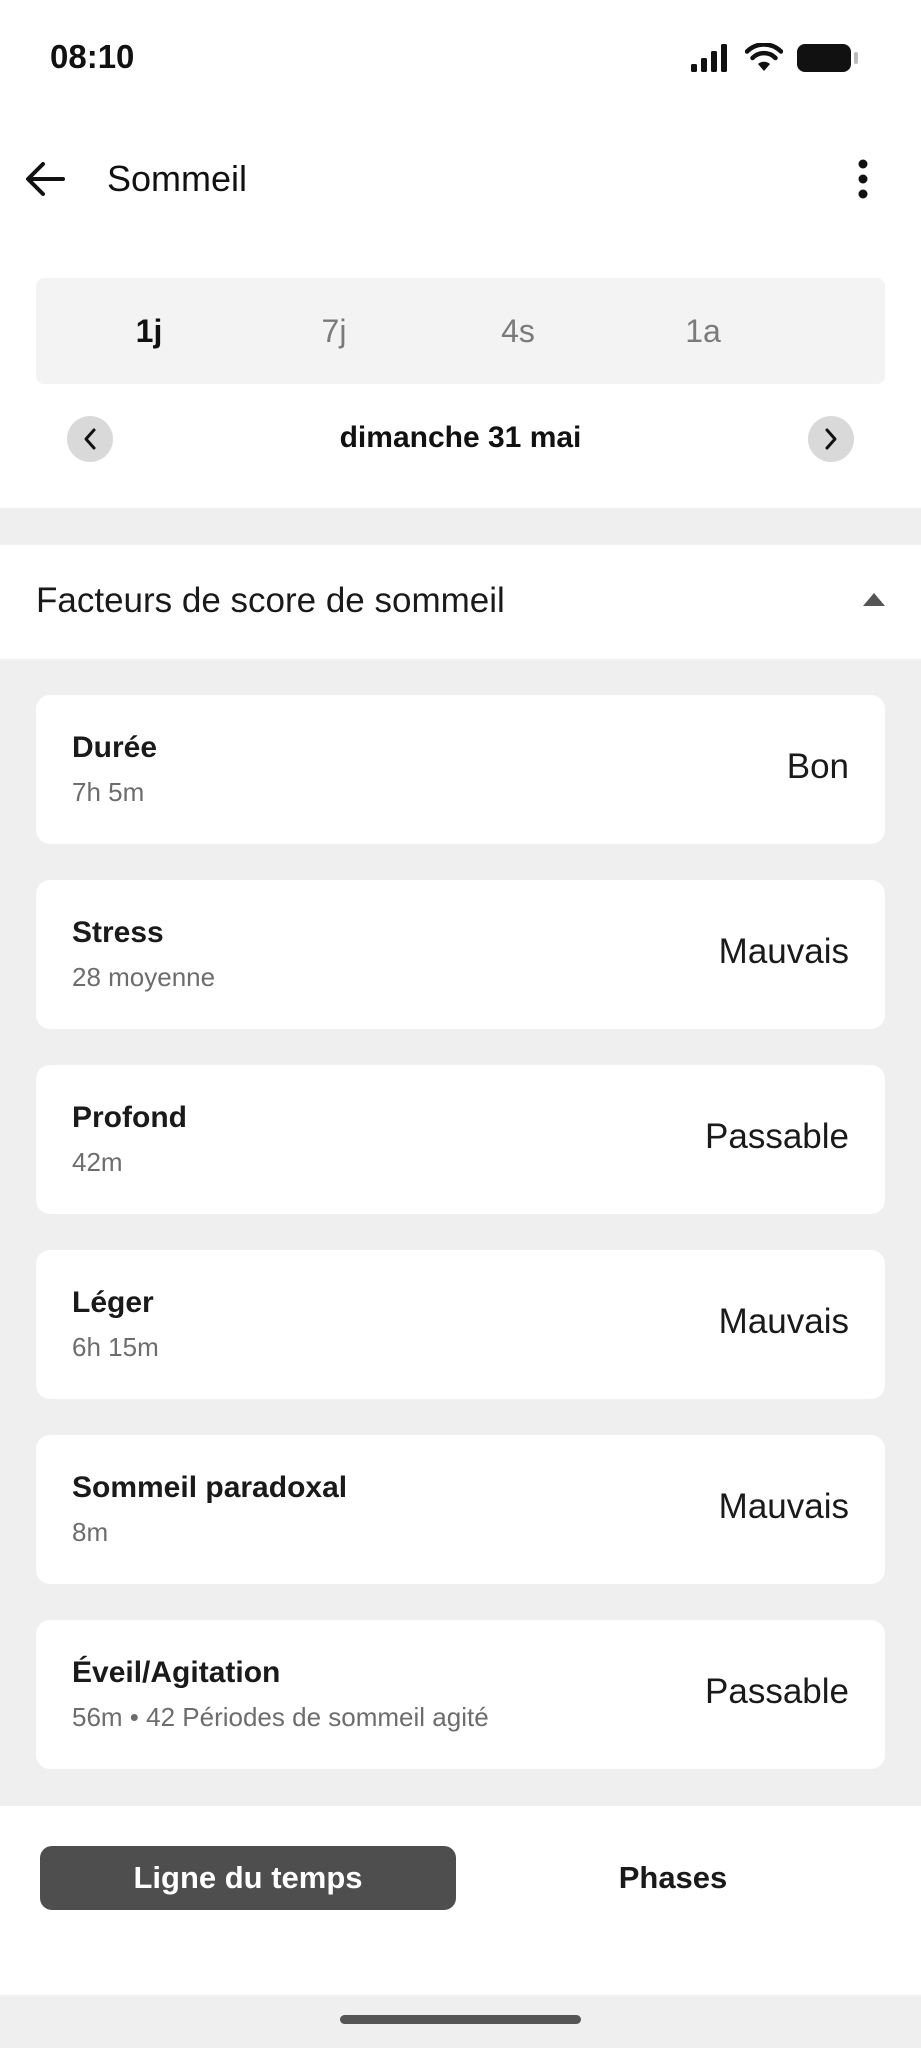 This screenshot has height=2048, width=921. I want to click on app-header: Sommeil, so click(460, 178).